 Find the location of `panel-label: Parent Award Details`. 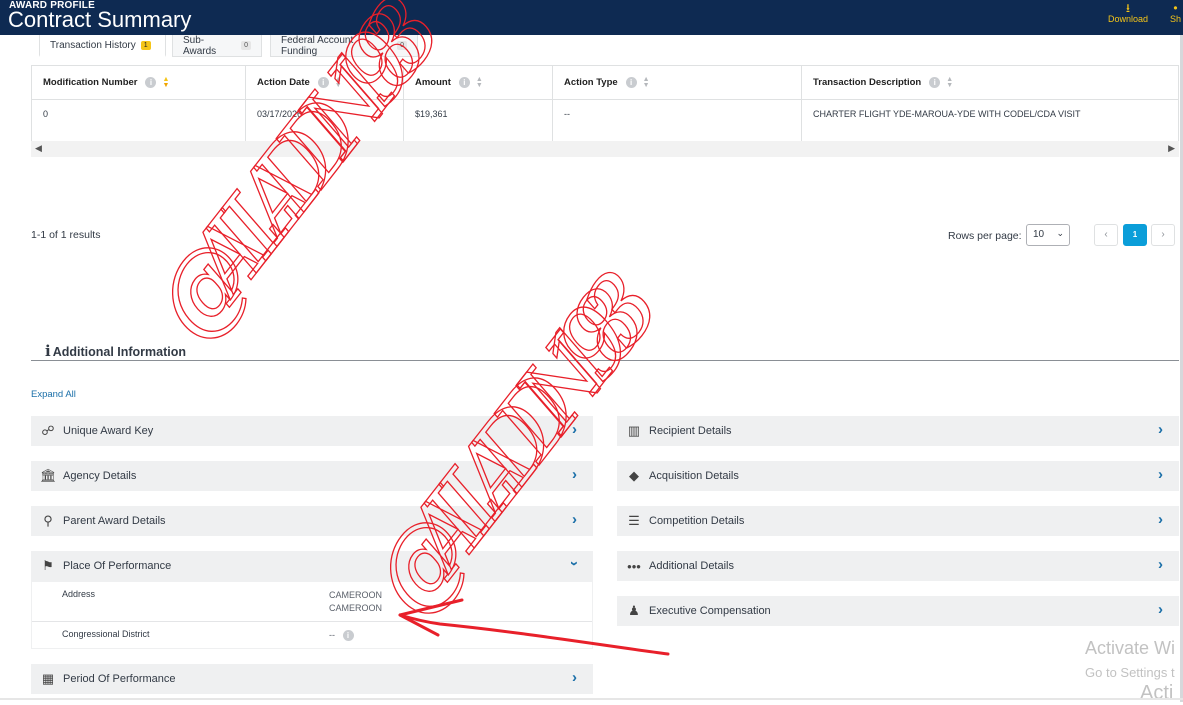

panel-label: Parent Award Details is located at coordinates (114, 521).